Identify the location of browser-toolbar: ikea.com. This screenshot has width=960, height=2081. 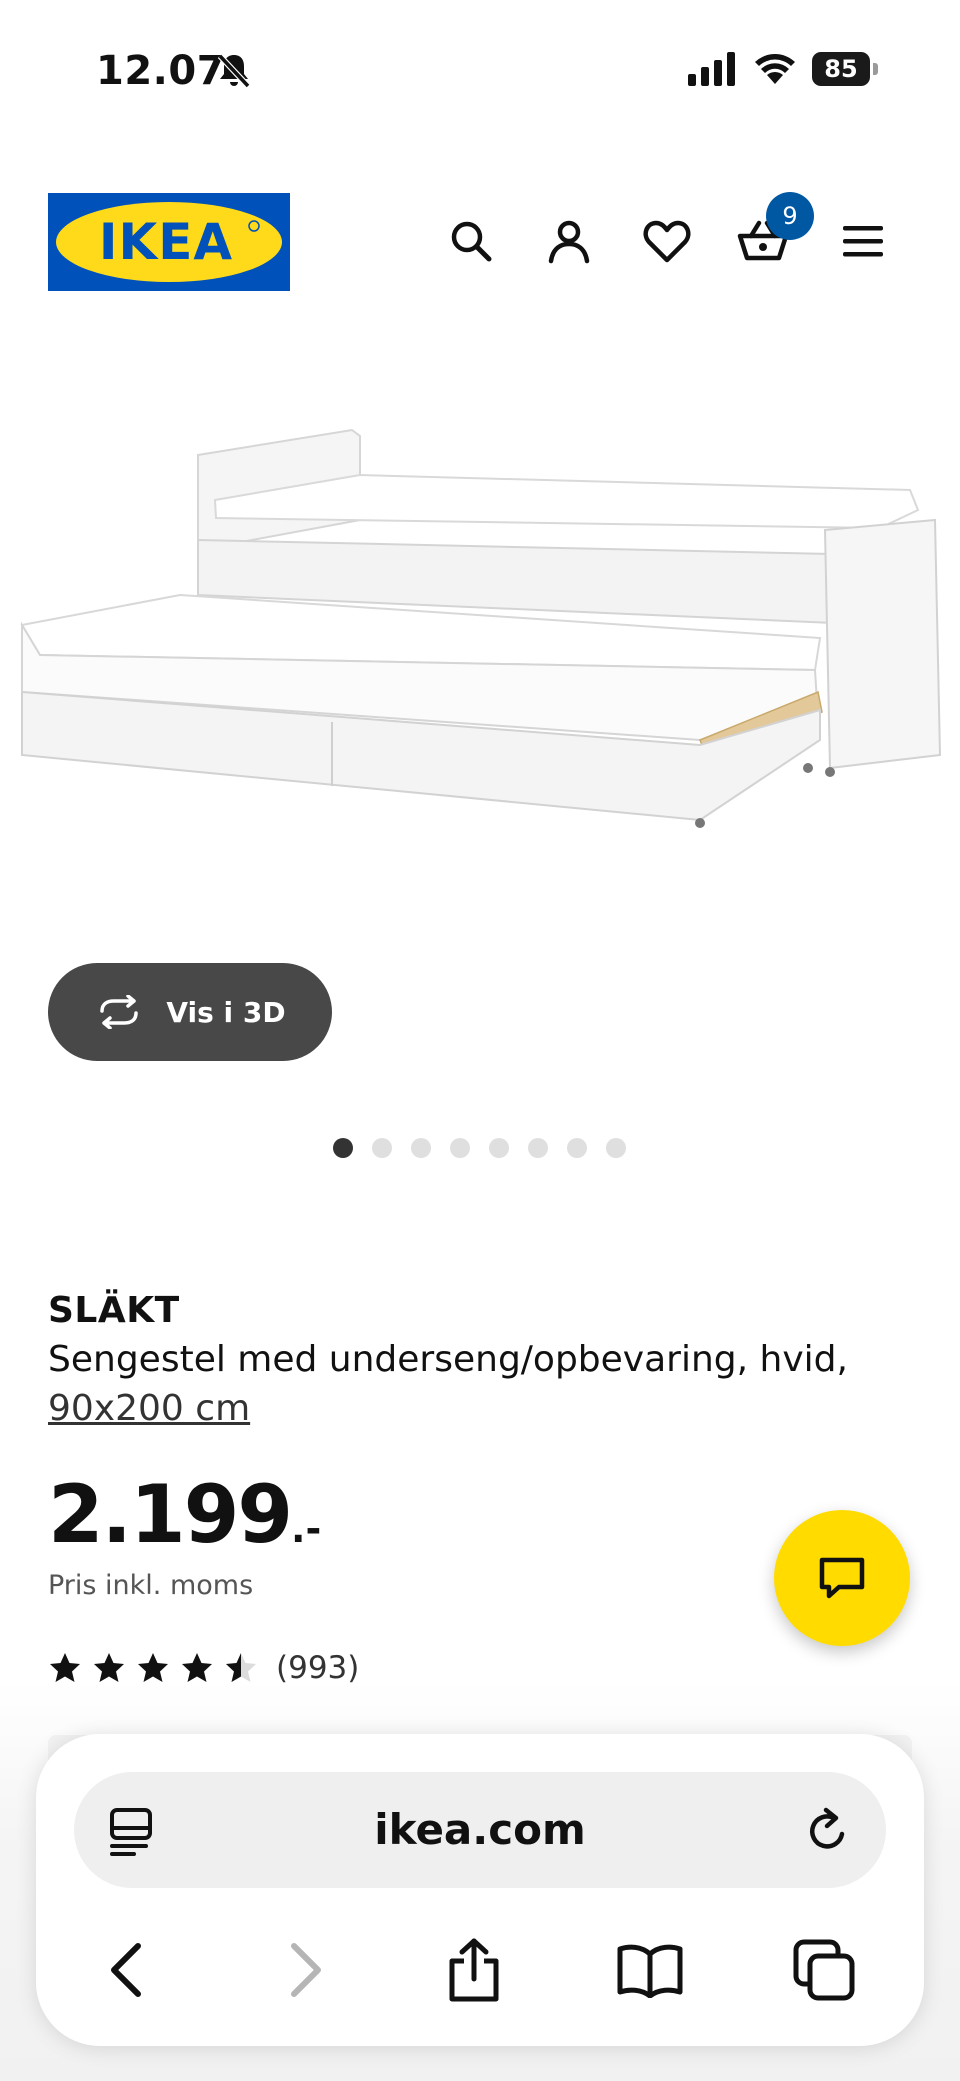
(480, 1890).